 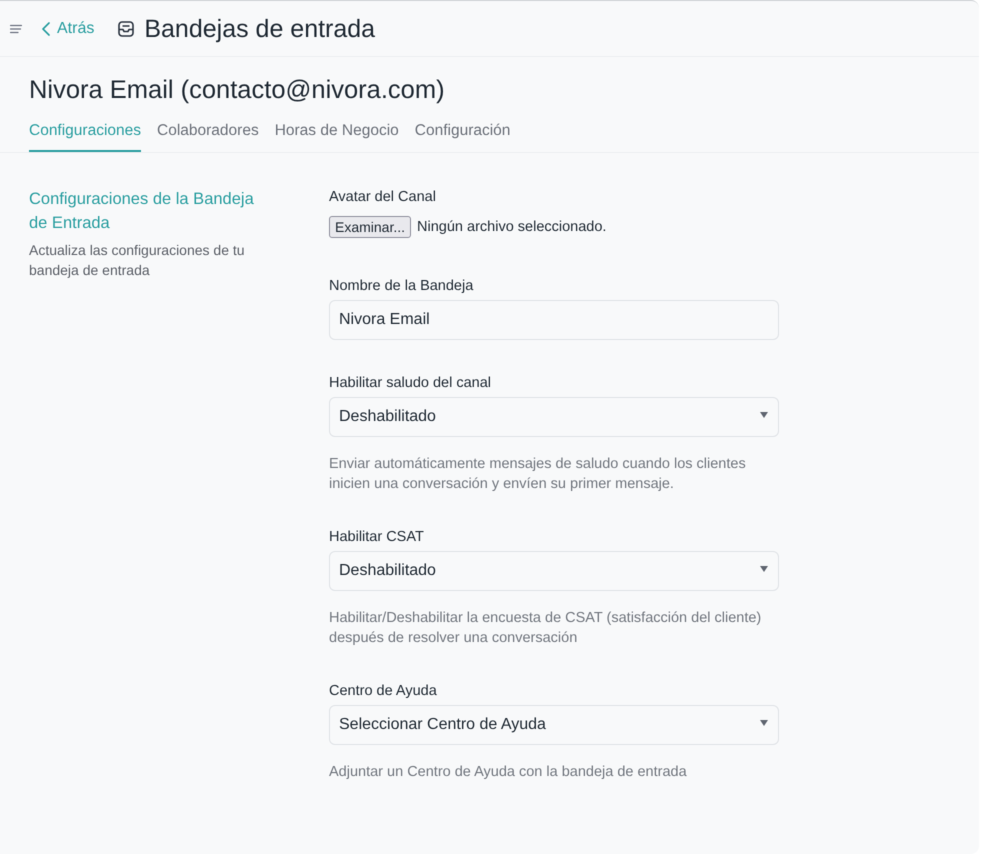 I want to click on inbox-icon, so click(x=126, y=28).